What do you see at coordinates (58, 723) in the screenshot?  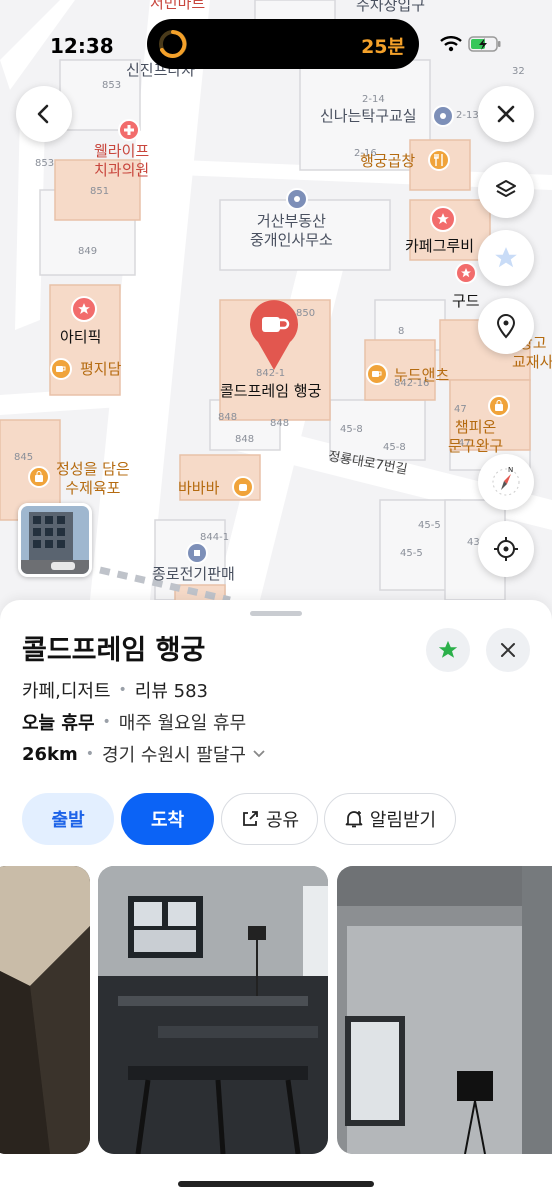 I see `hours-status: 오늘 휴무` at bounding box center [58, 723].